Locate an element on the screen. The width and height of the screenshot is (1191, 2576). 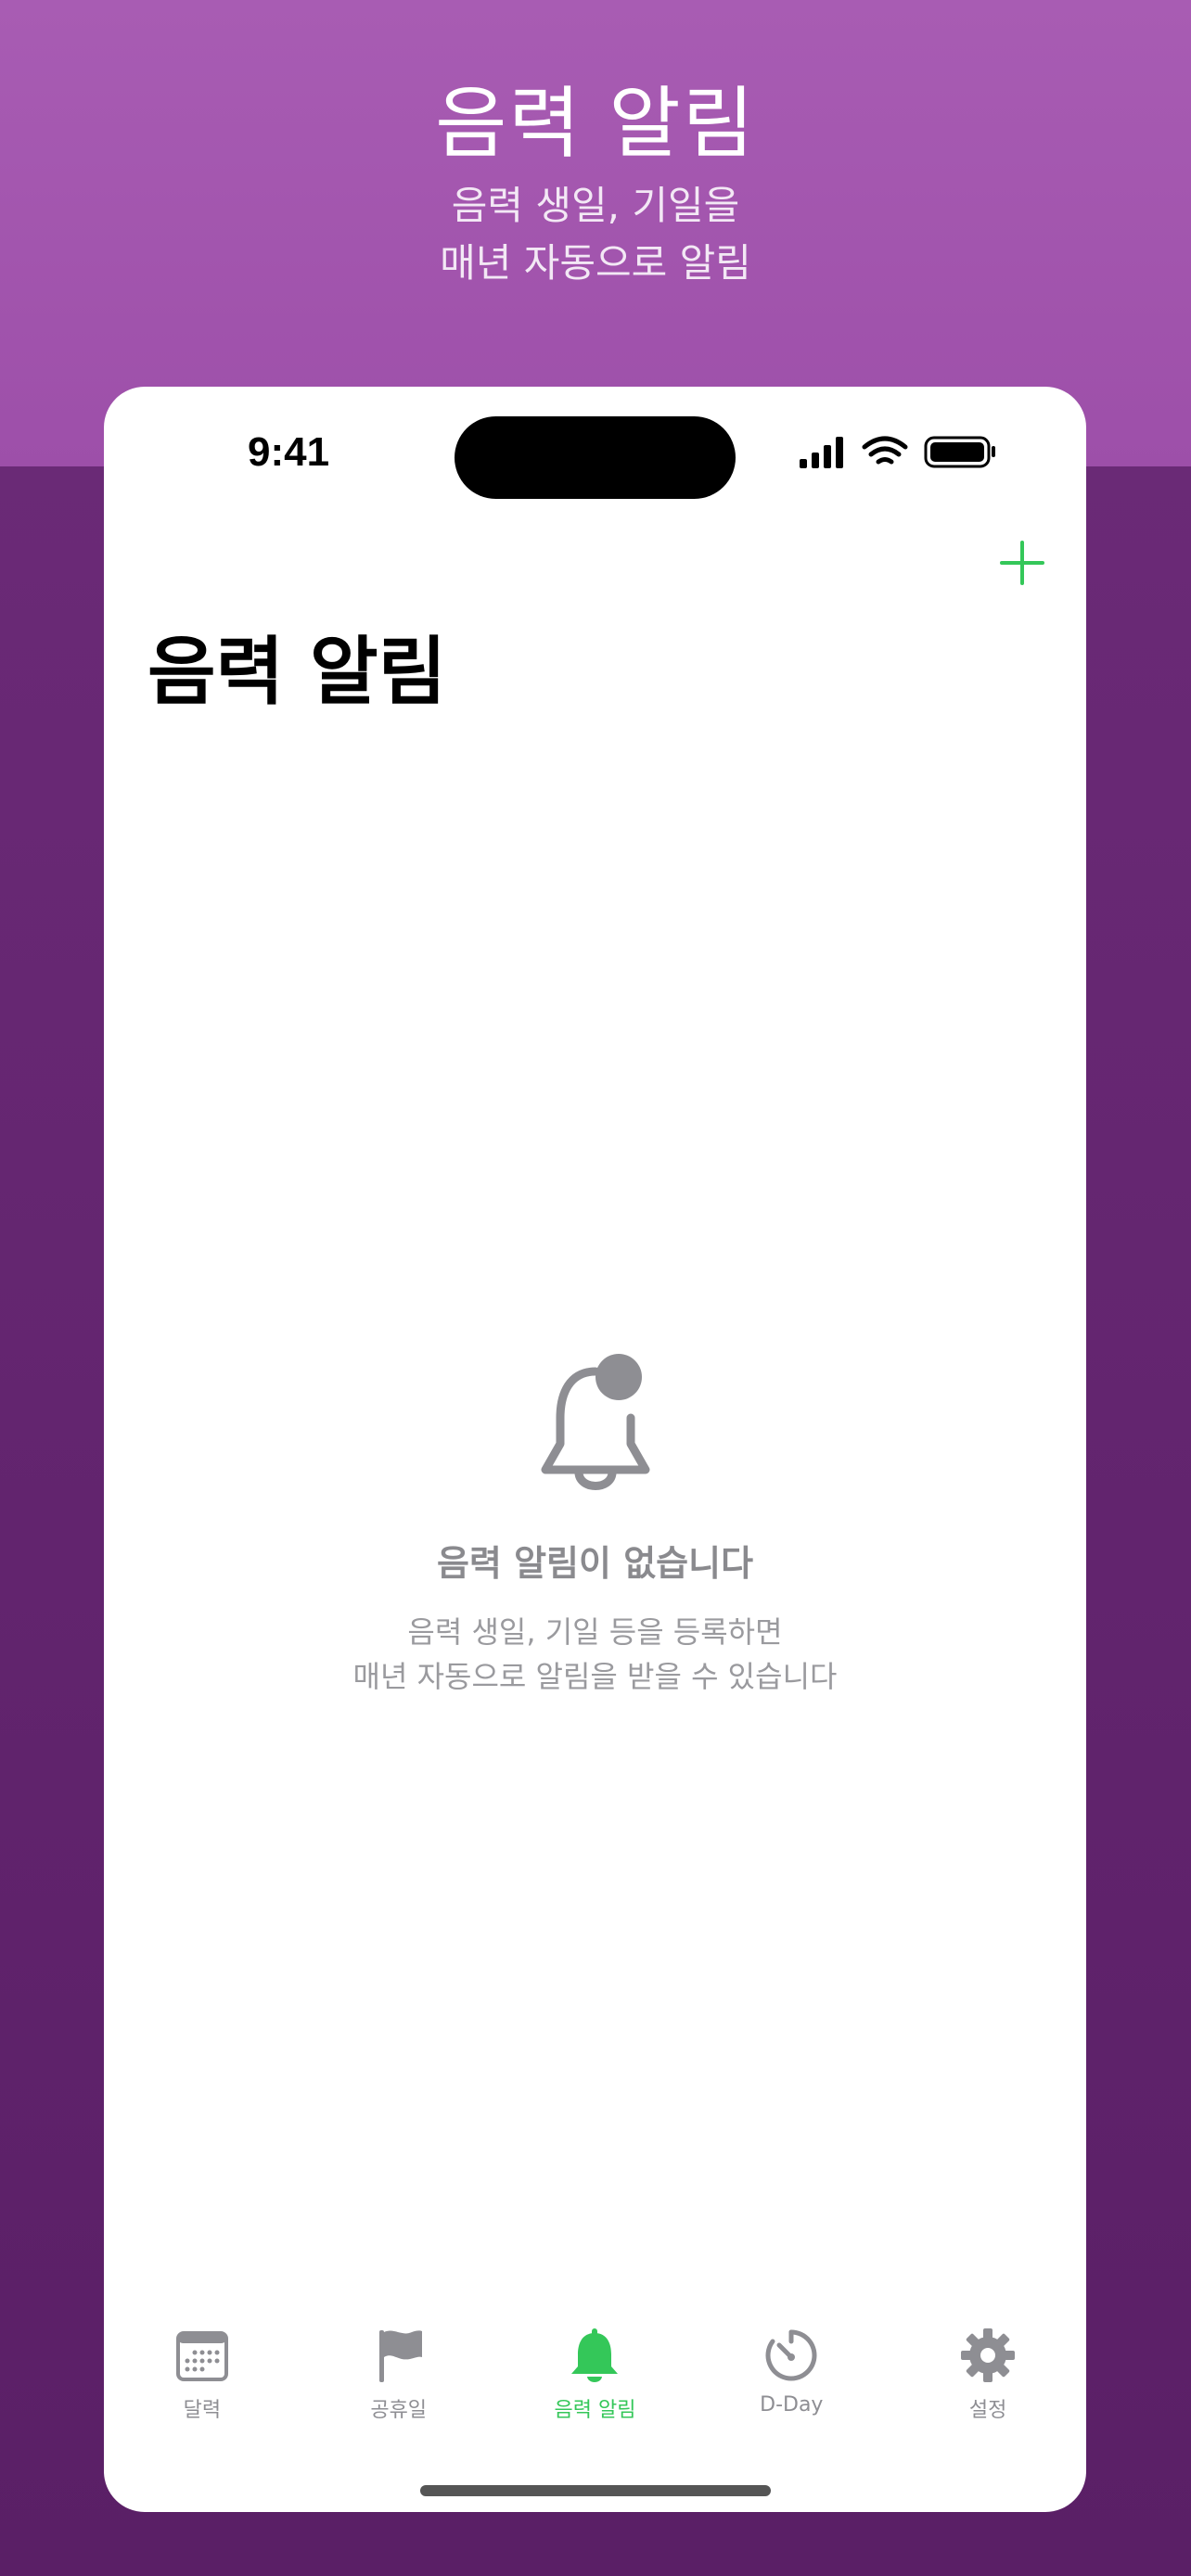
tab-calendar: 달력 is located at coordinates (202, 2380).